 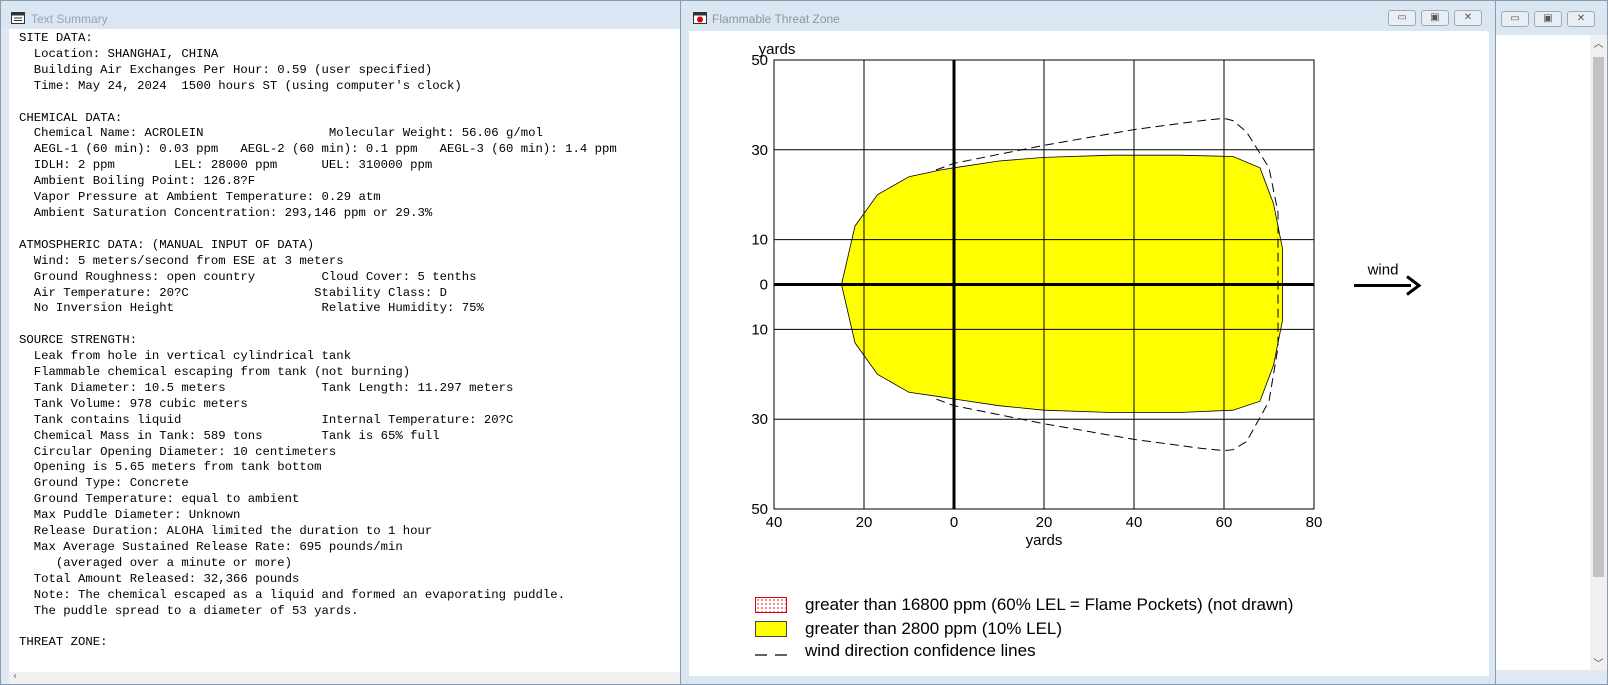 I want to click on x-tick-label: 80, so click(x=1314, y=522).